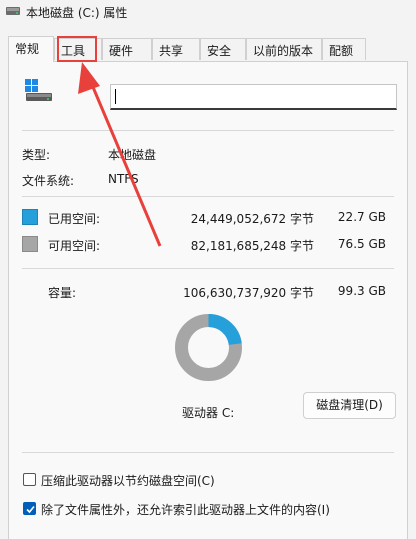  What do you see at coordinates (349, 405) in the screenshot?
I see `disk-cleanup-button: 磁盘清理(D)` at bounding box center [349, 405].